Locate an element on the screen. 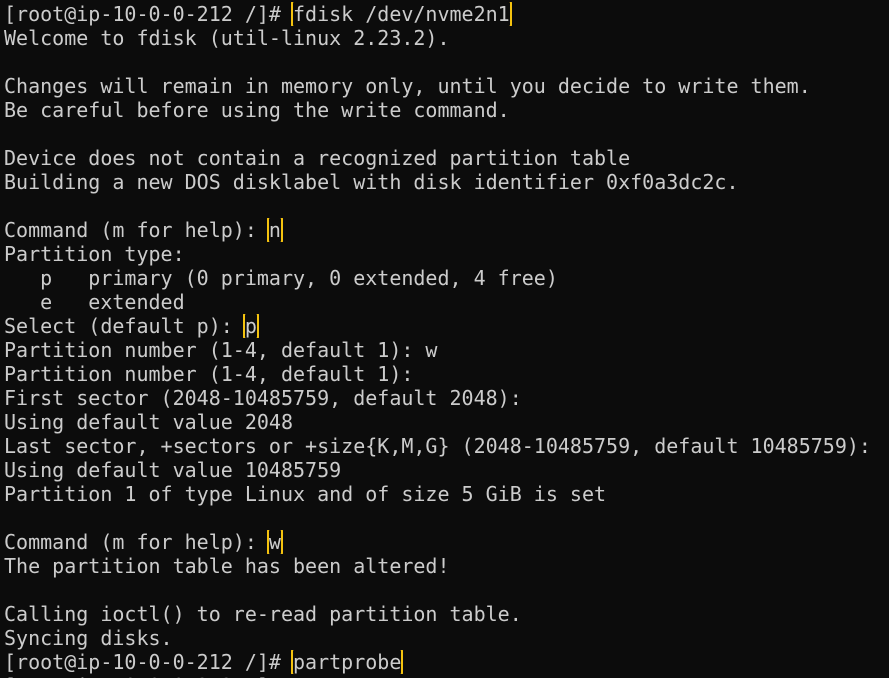 This screenshot has height=678, width=889. next-prompt-line-cutoff: [root@ip-10-0-0-212 /]# is located at coordinates (446, 676).